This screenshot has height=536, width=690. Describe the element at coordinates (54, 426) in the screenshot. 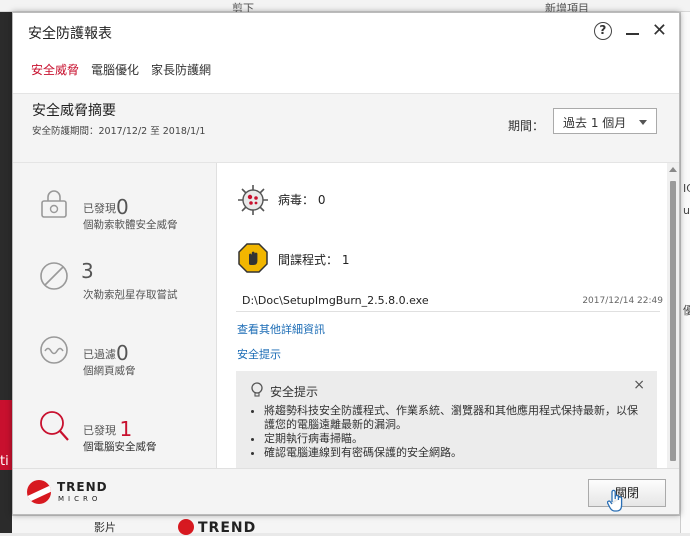

I see `magnifier-icon` at that location.